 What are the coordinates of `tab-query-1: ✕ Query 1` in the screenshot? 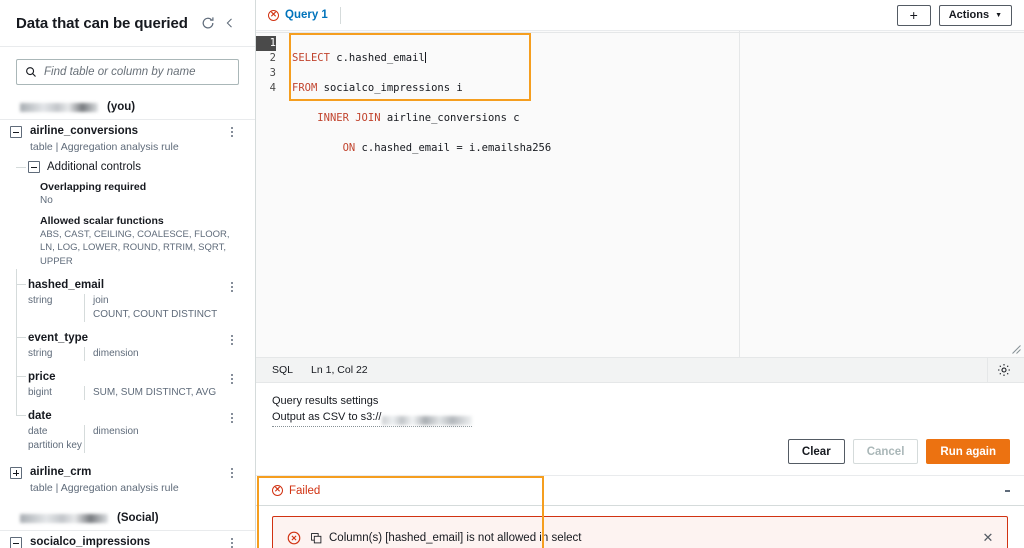 It's located at (298, 15).